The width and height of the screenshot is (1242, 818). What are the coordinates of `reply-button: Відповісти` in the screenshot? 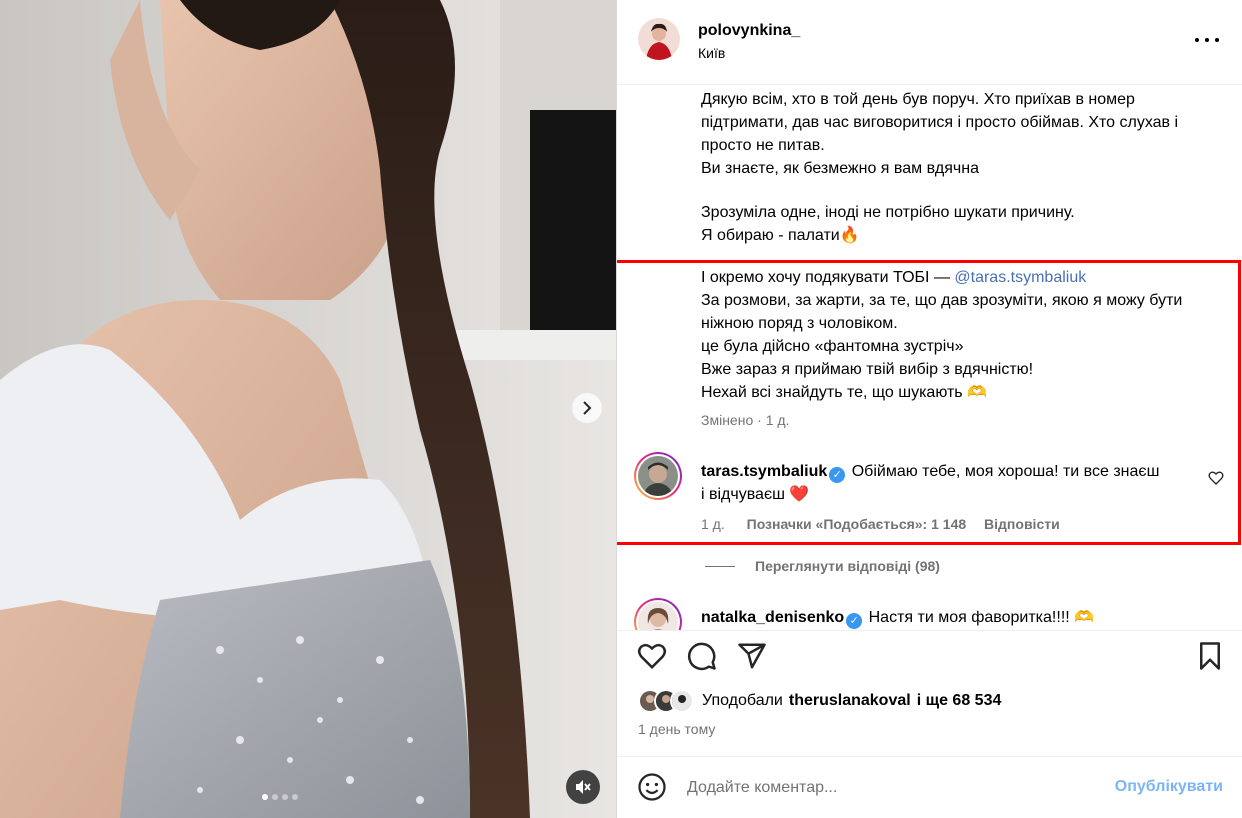 It's located at (1022, 524).